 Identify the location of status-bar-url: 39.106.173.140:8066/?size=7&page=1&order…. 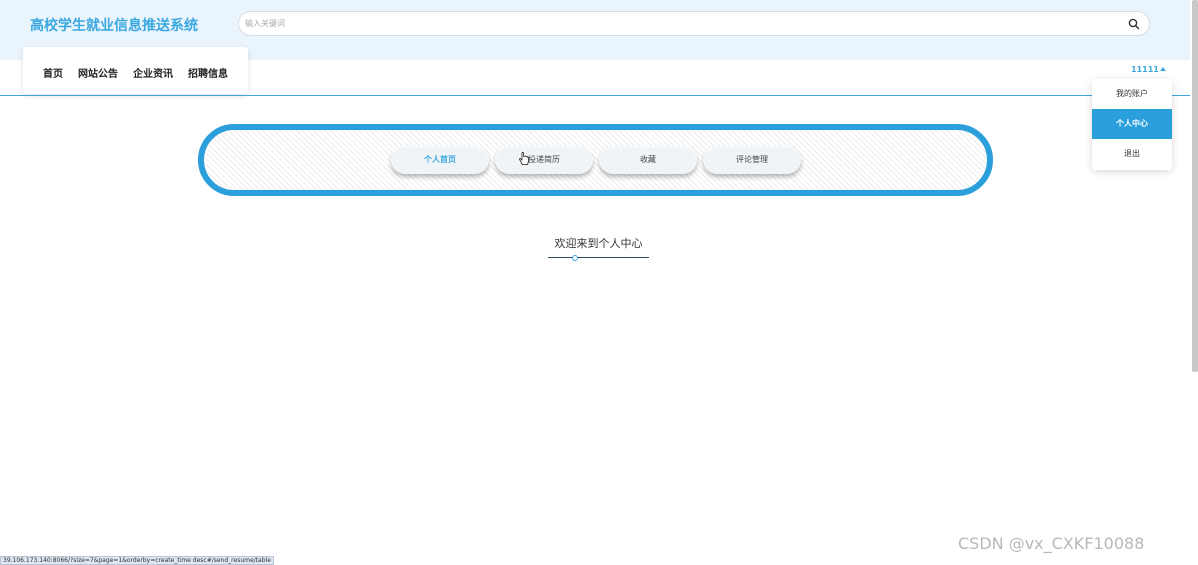
(137, 560).